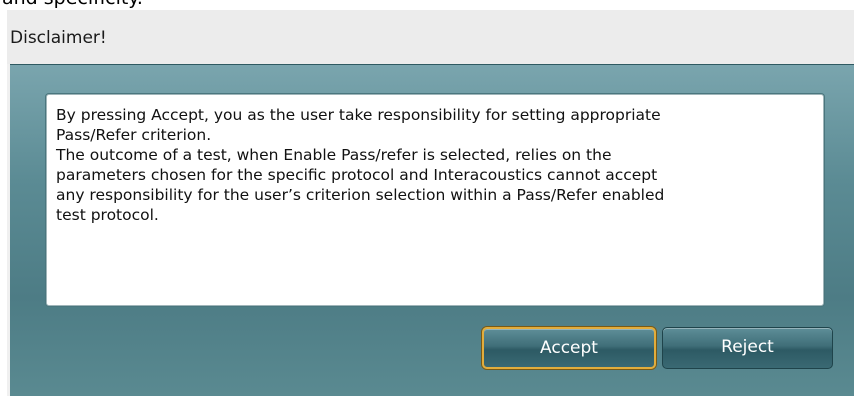 The height and width of the screenshot is (396, 854). Describe the element at coordinates (134, 135) in the screenshot. I see `message-line: Pass/Refer criterion.` at that location.